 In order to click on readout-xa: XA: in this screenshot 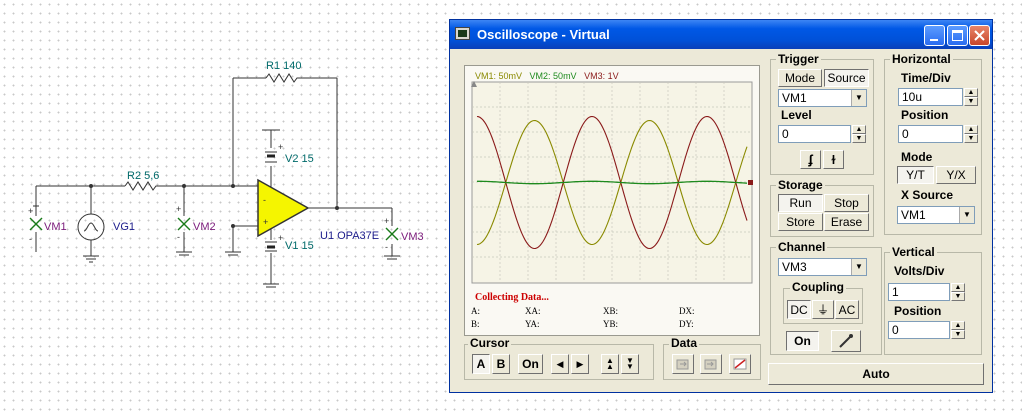, I will do `click(533, 311)`.